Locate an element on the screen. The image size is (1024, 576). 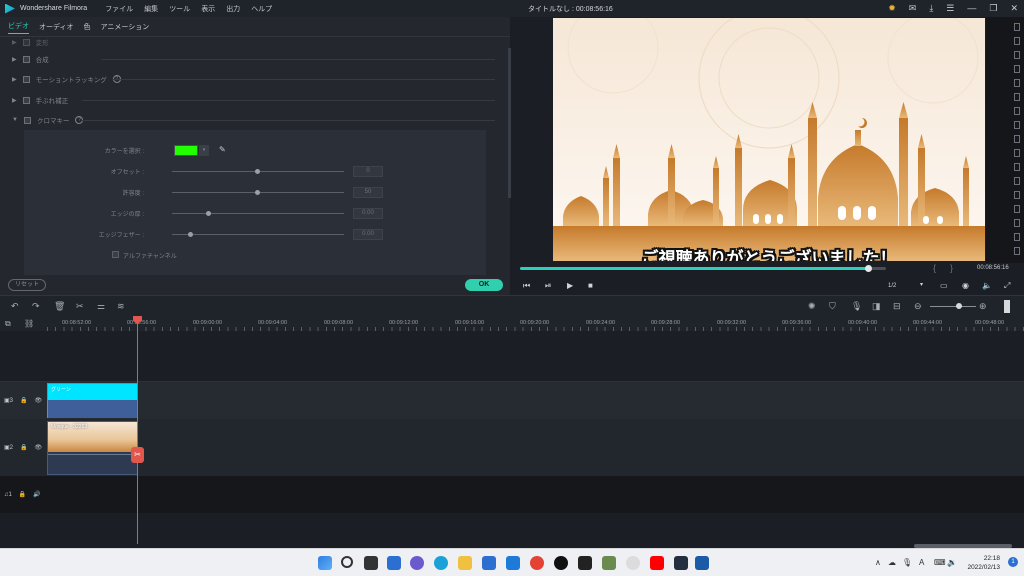
tab-audio: オーディオ is located at coordinates (56, 27).